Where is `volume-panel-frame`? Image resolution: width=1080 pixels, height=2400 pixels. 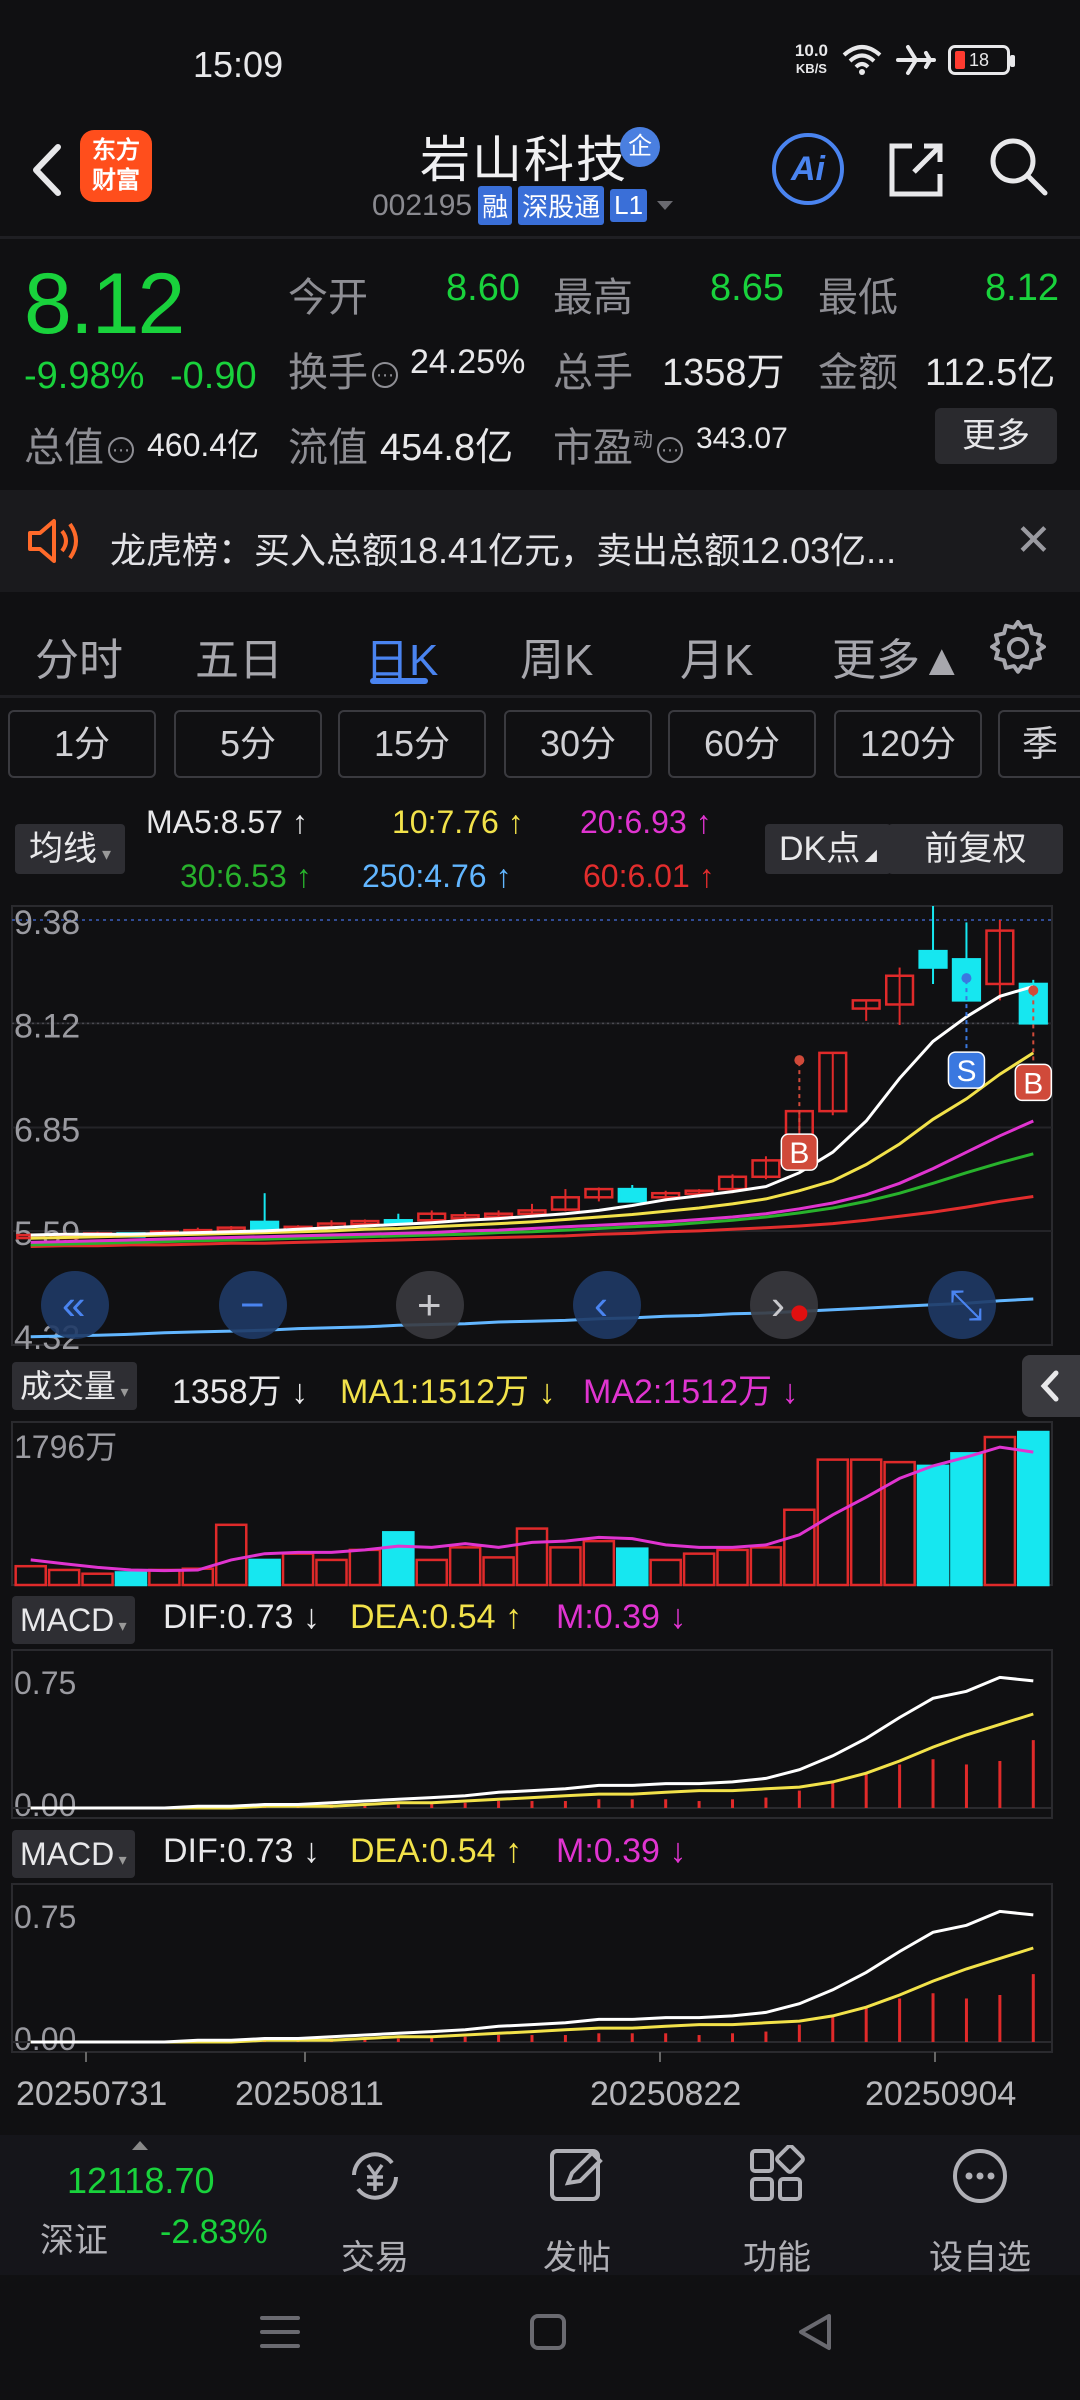
volume-panel-frame is located at coordinates (532, 1503).